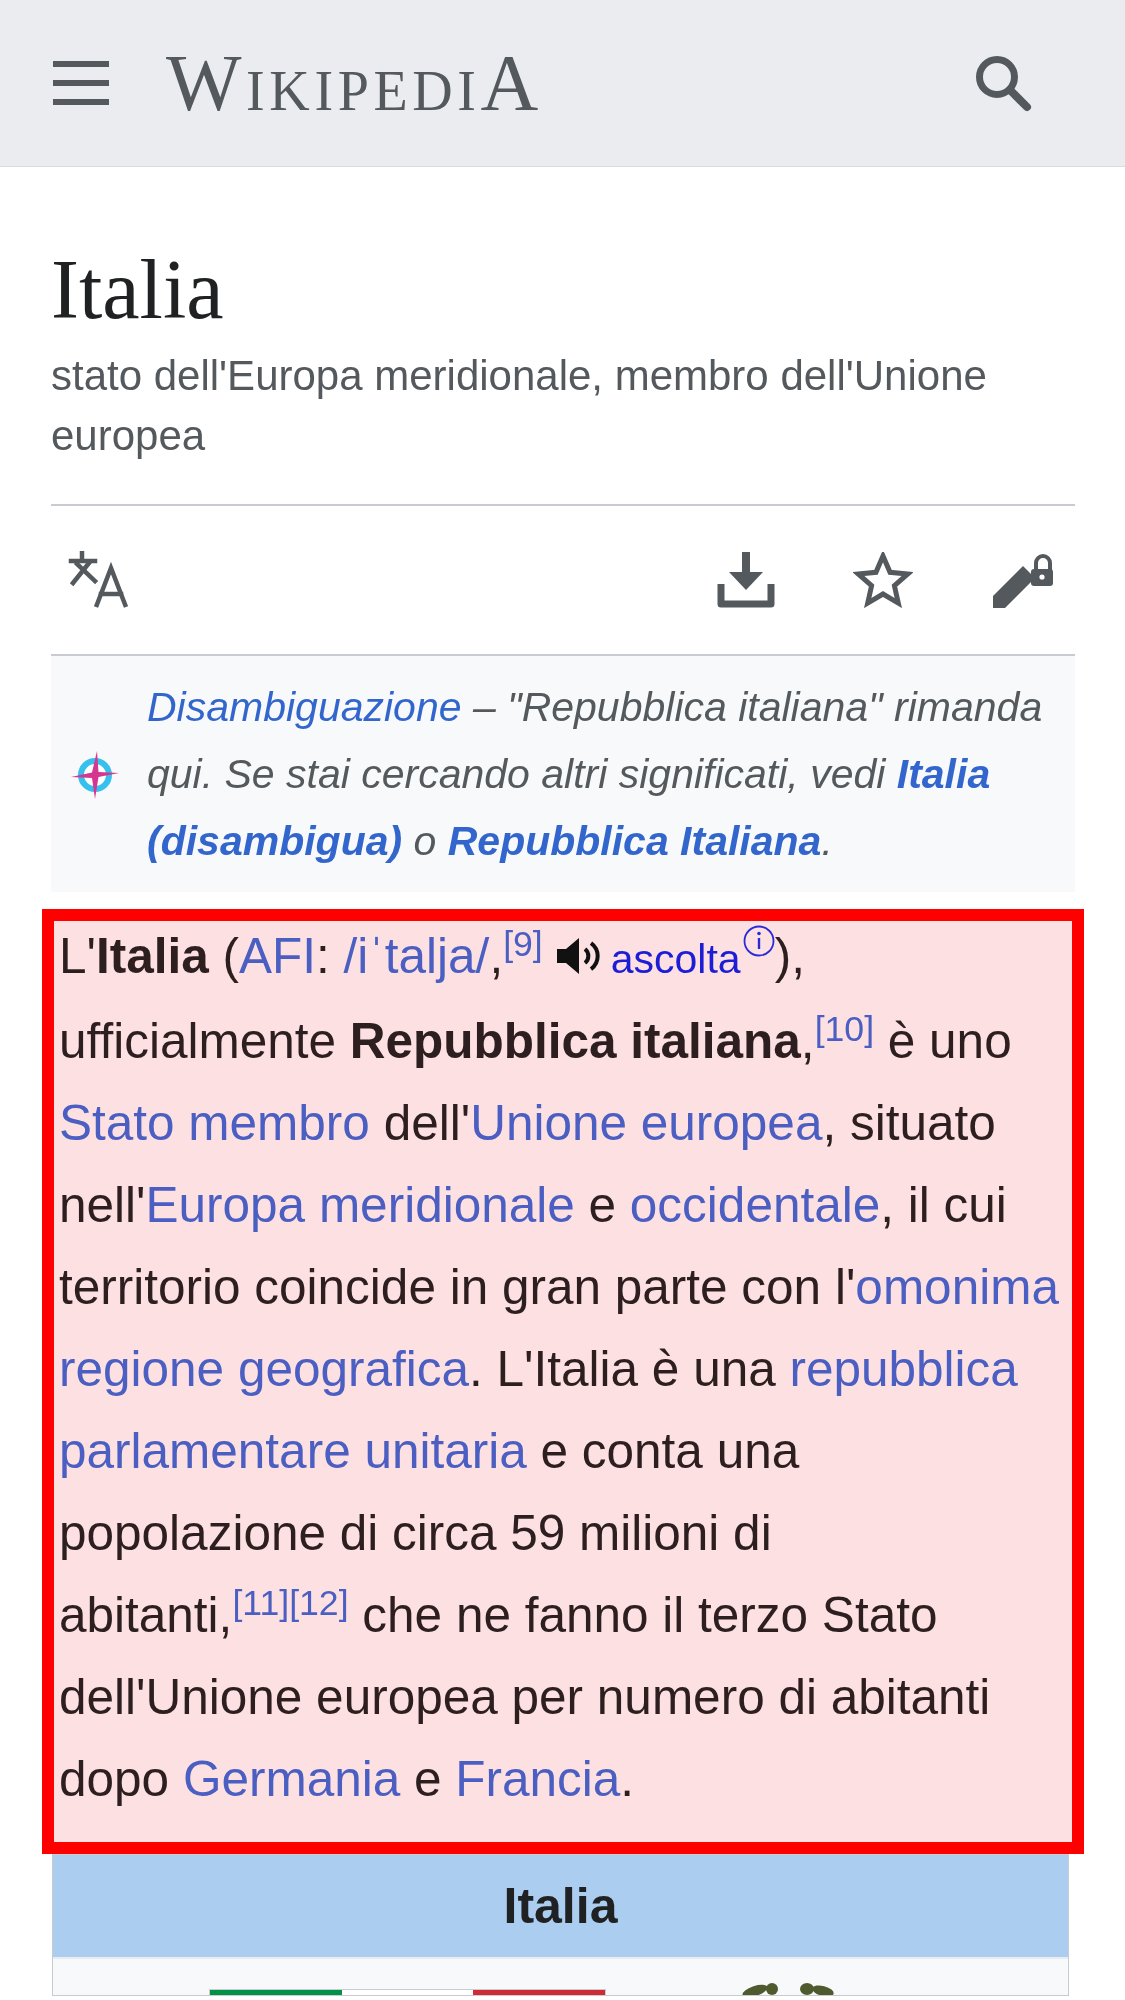 Image resolution: width=1125 pixels, height=2000 pixels. Describe the element at coordinates (416, 955) in the screenshot. I see `inline-link: /iˈtalja/` at that location.